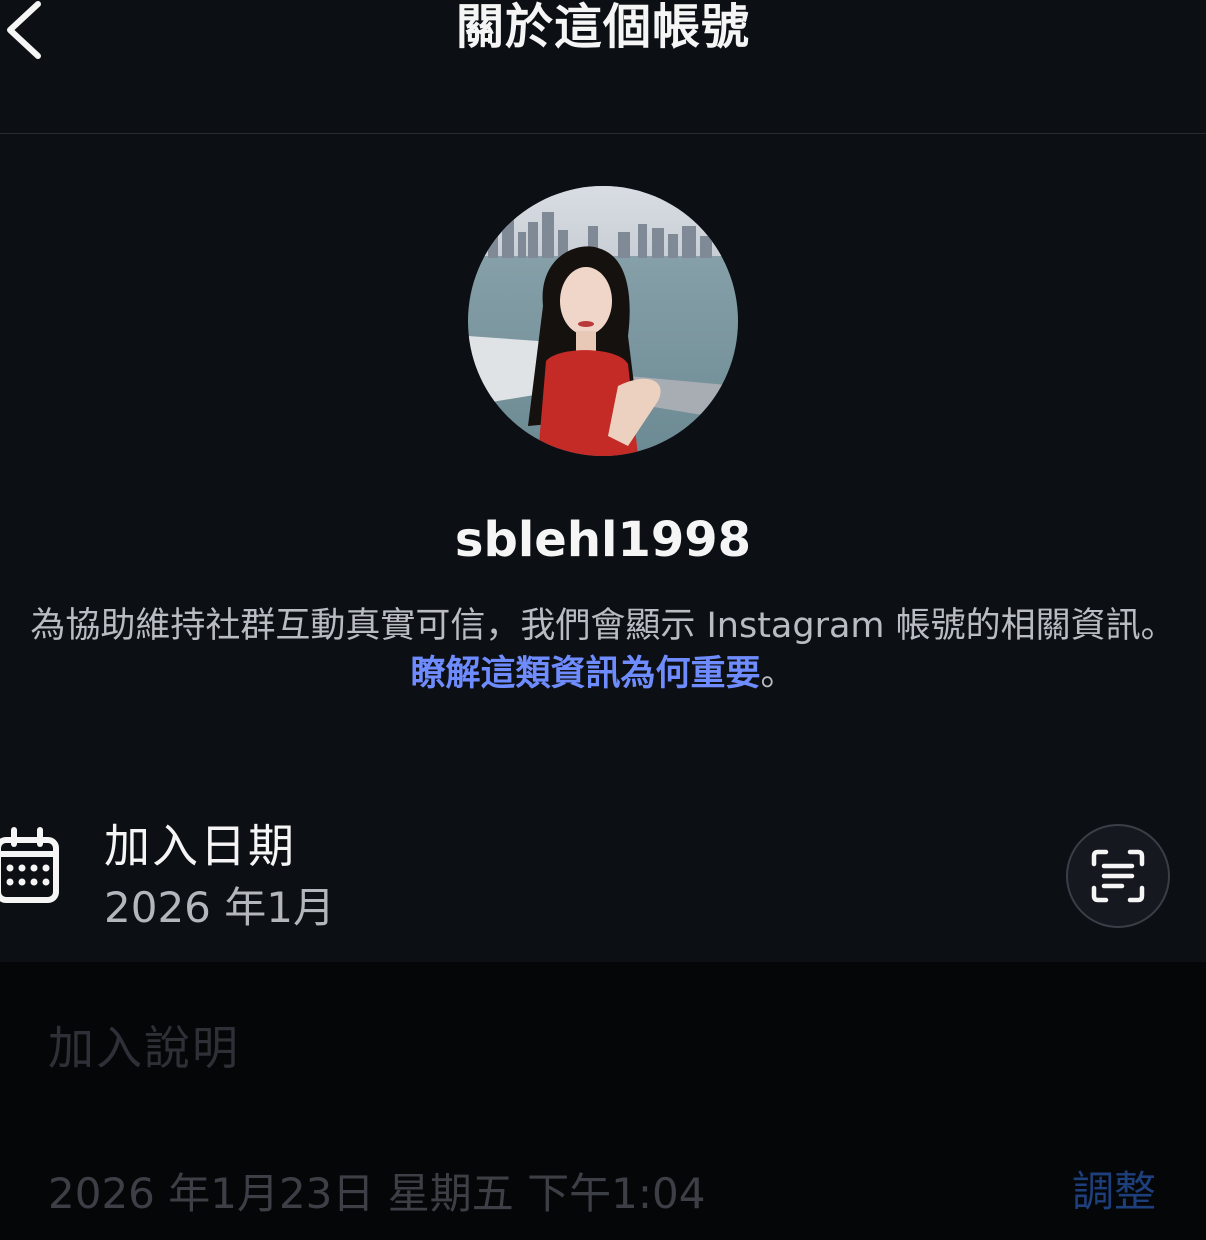 Image resolution: width=1206 pixels, height=1240 pixels. What do you see at coordinates (1114, 1188) in the screenshot?
I see `adjust-button: 調整` at bounding box center [1114, 1188].